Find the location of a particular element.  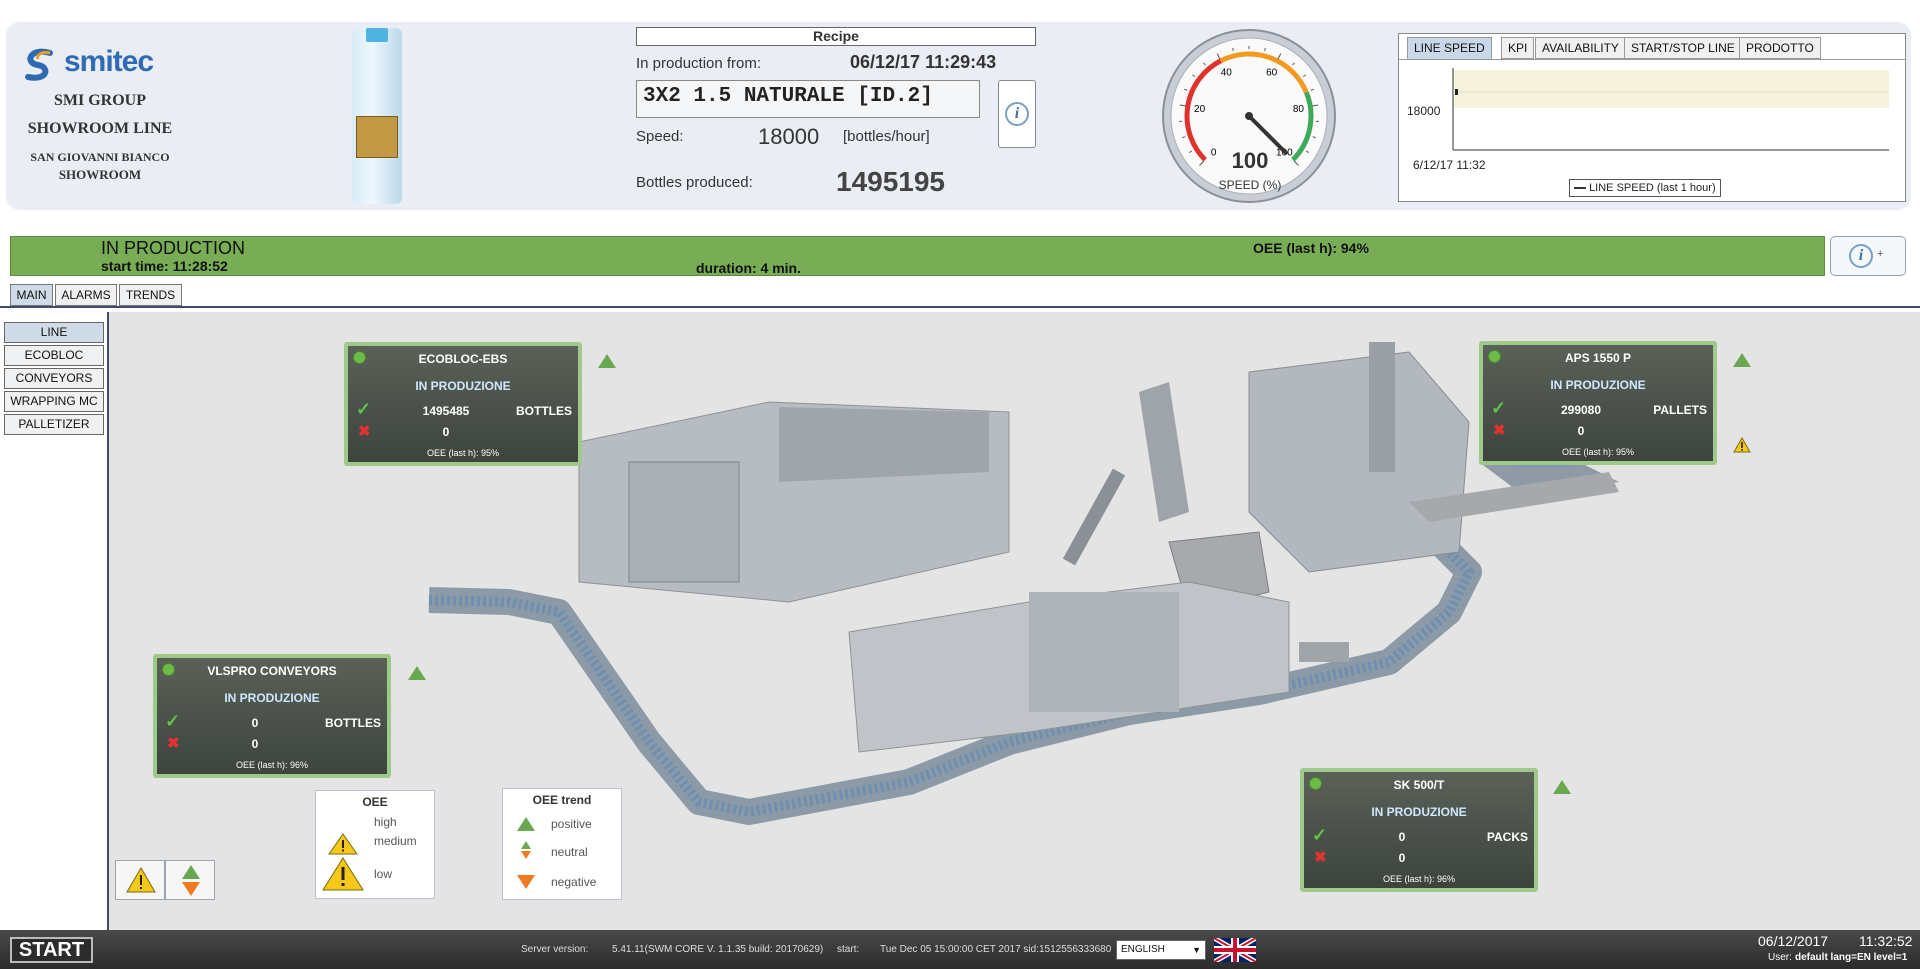

trend-toggle-button is located at coordinates (190, 880).